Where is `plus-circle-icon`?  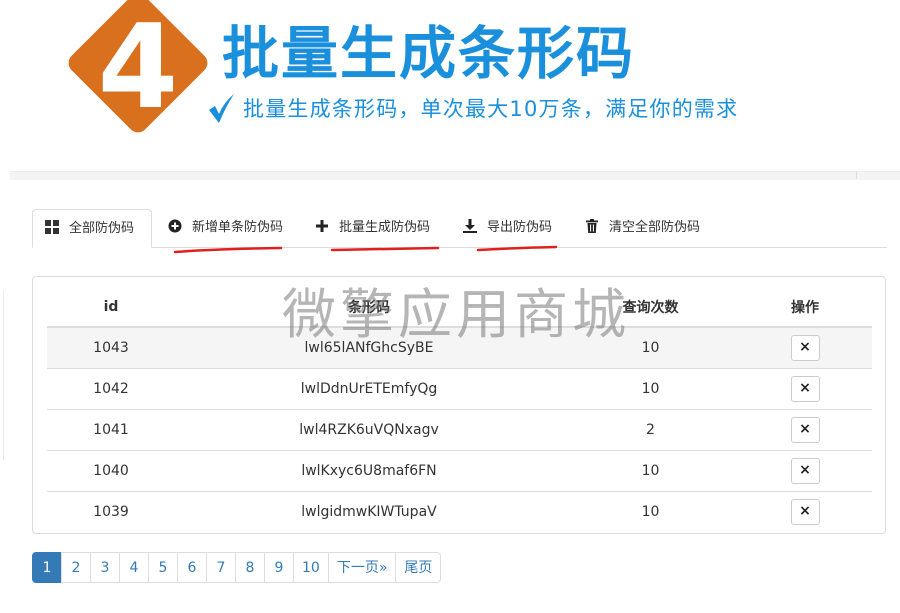 plus-circle-icon is located at coordinates (175, 226).